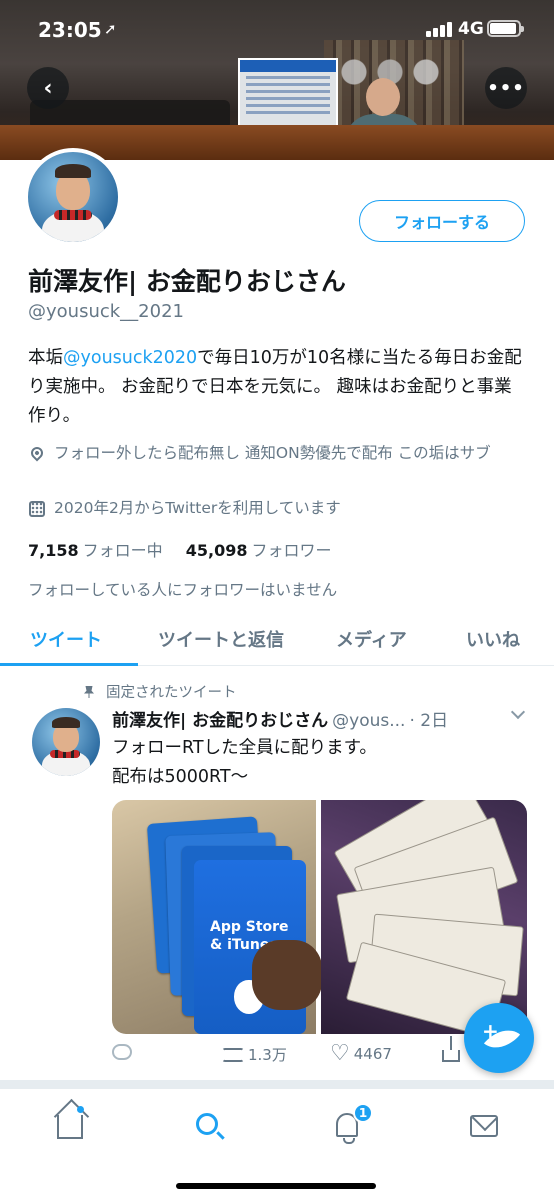 This screenshot has height=1200, width=554. What do you see at coordinates (130, 358) in the screenshot?
I see `bio-mention-link: @yousuck2020` at bounding box center [130, 358].